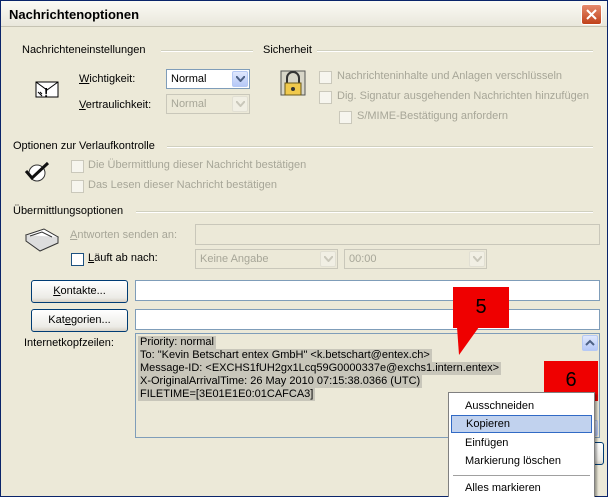 The height and width of the screenshot is (497, 608). What do you see at coordinates (433, 116) in the screenshot?
I see `smime-label: S/MIME-Bestätigung anfordern` at bounding box center [433, 116].